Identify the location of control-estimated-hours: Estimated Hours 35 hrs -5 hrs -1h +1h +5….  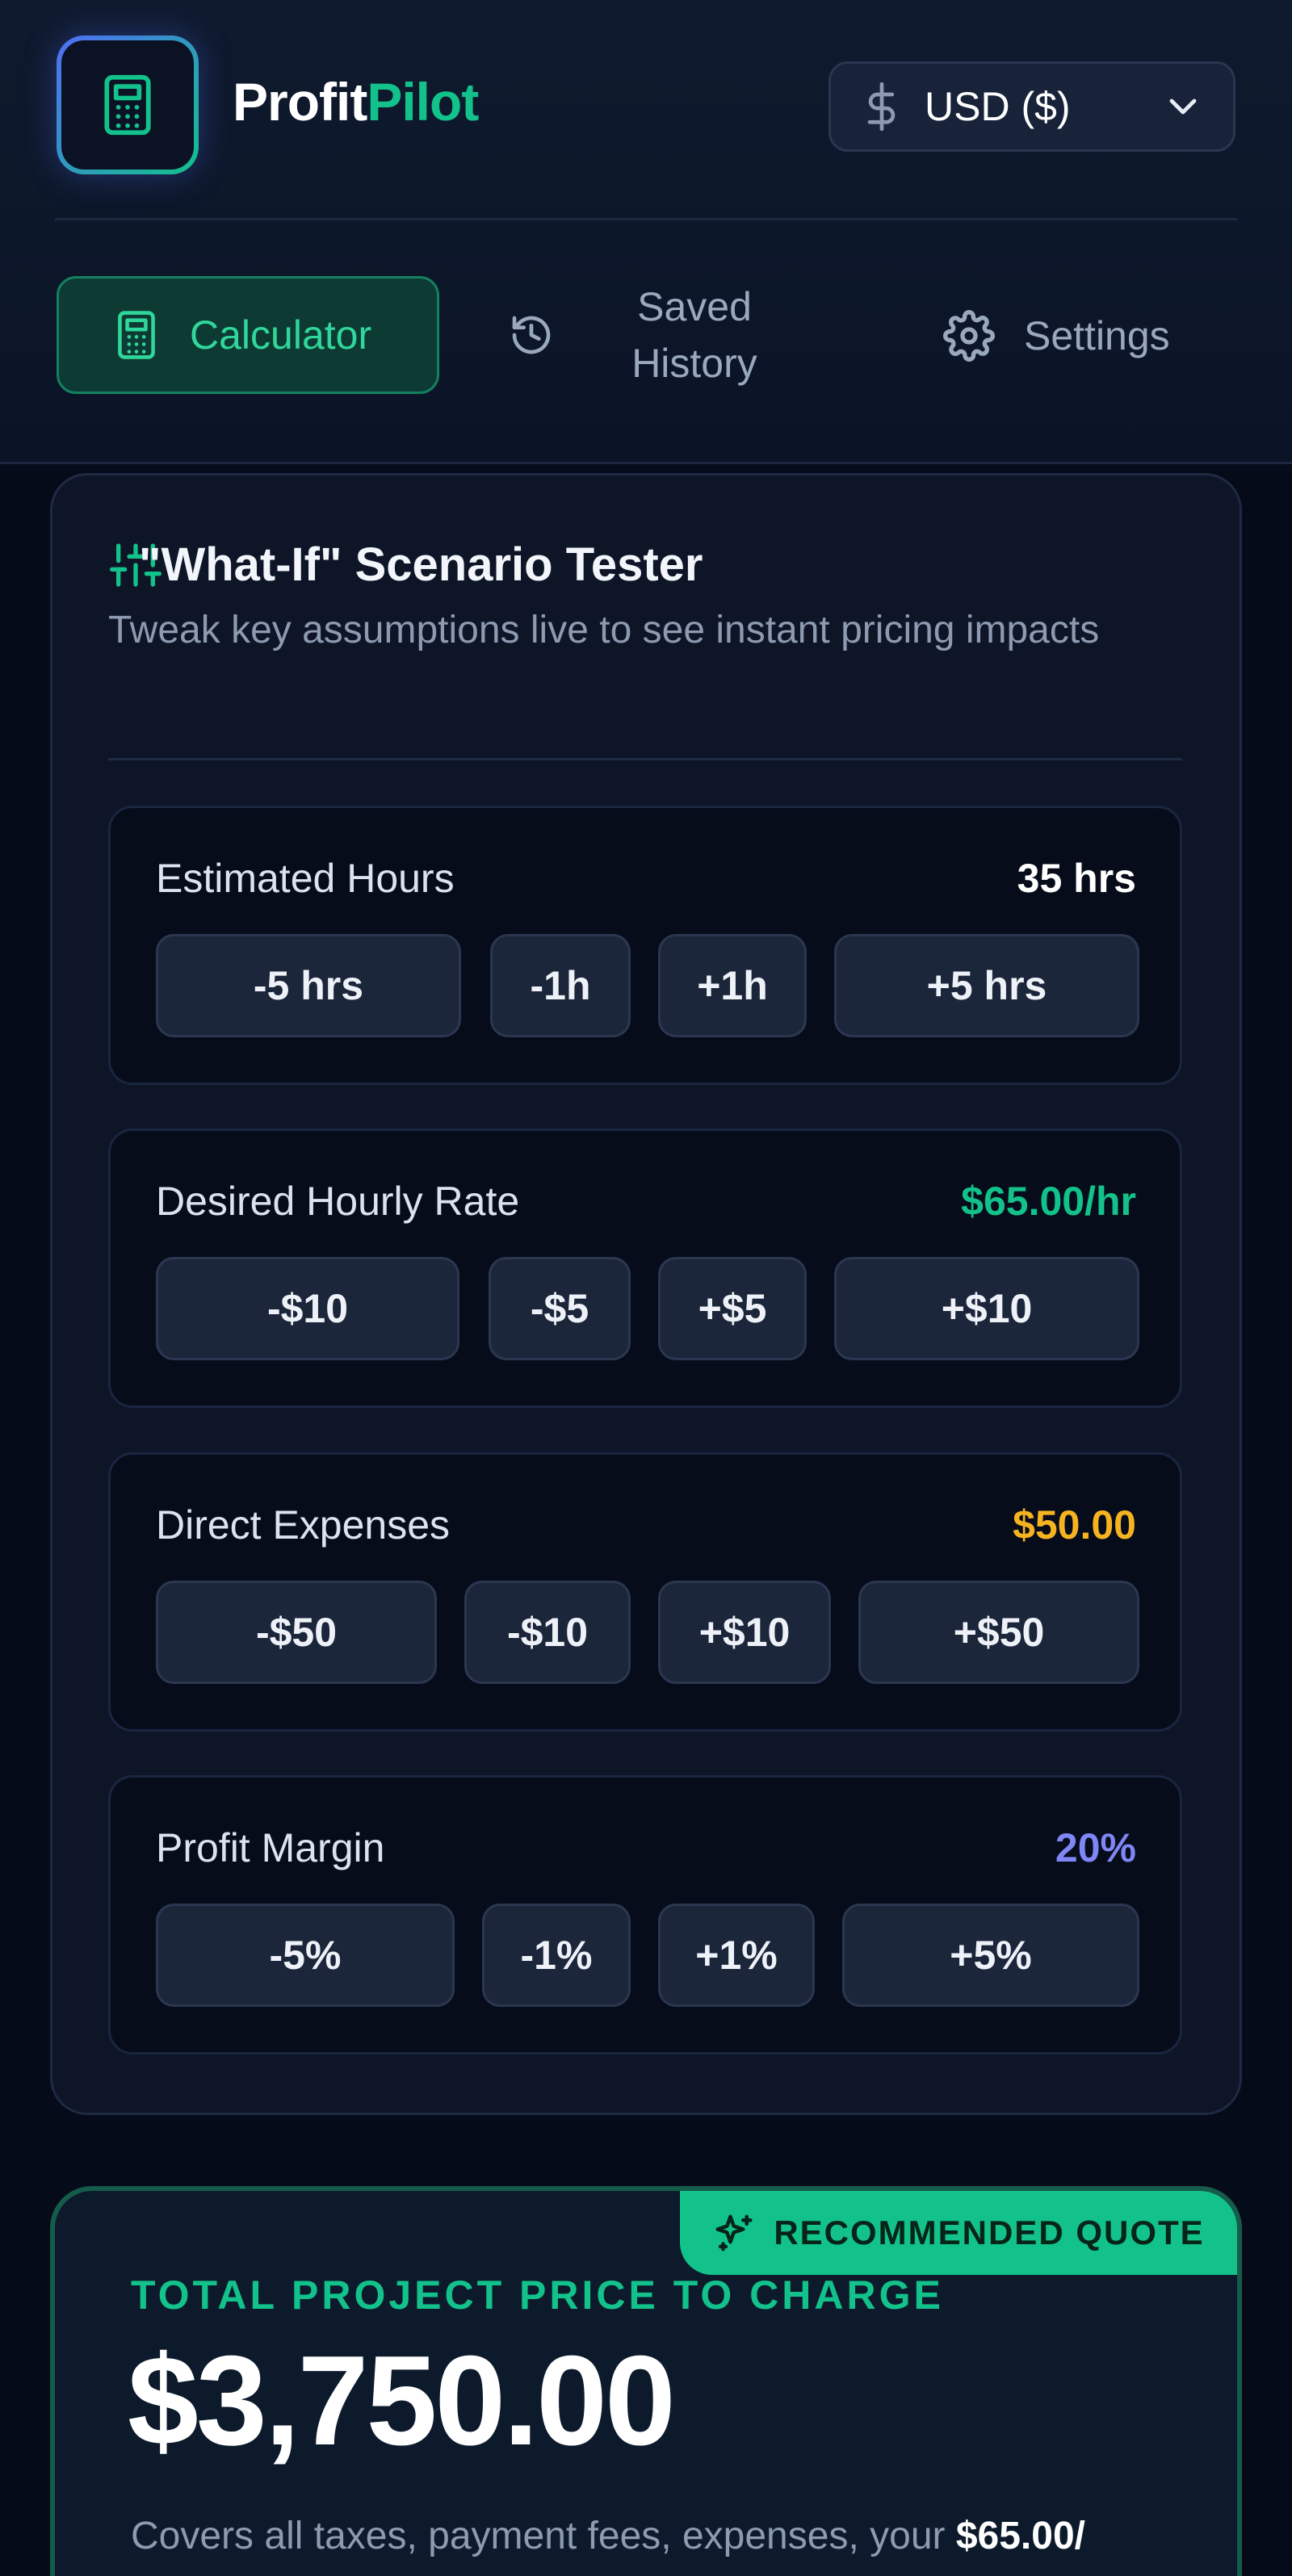
(645, 945).